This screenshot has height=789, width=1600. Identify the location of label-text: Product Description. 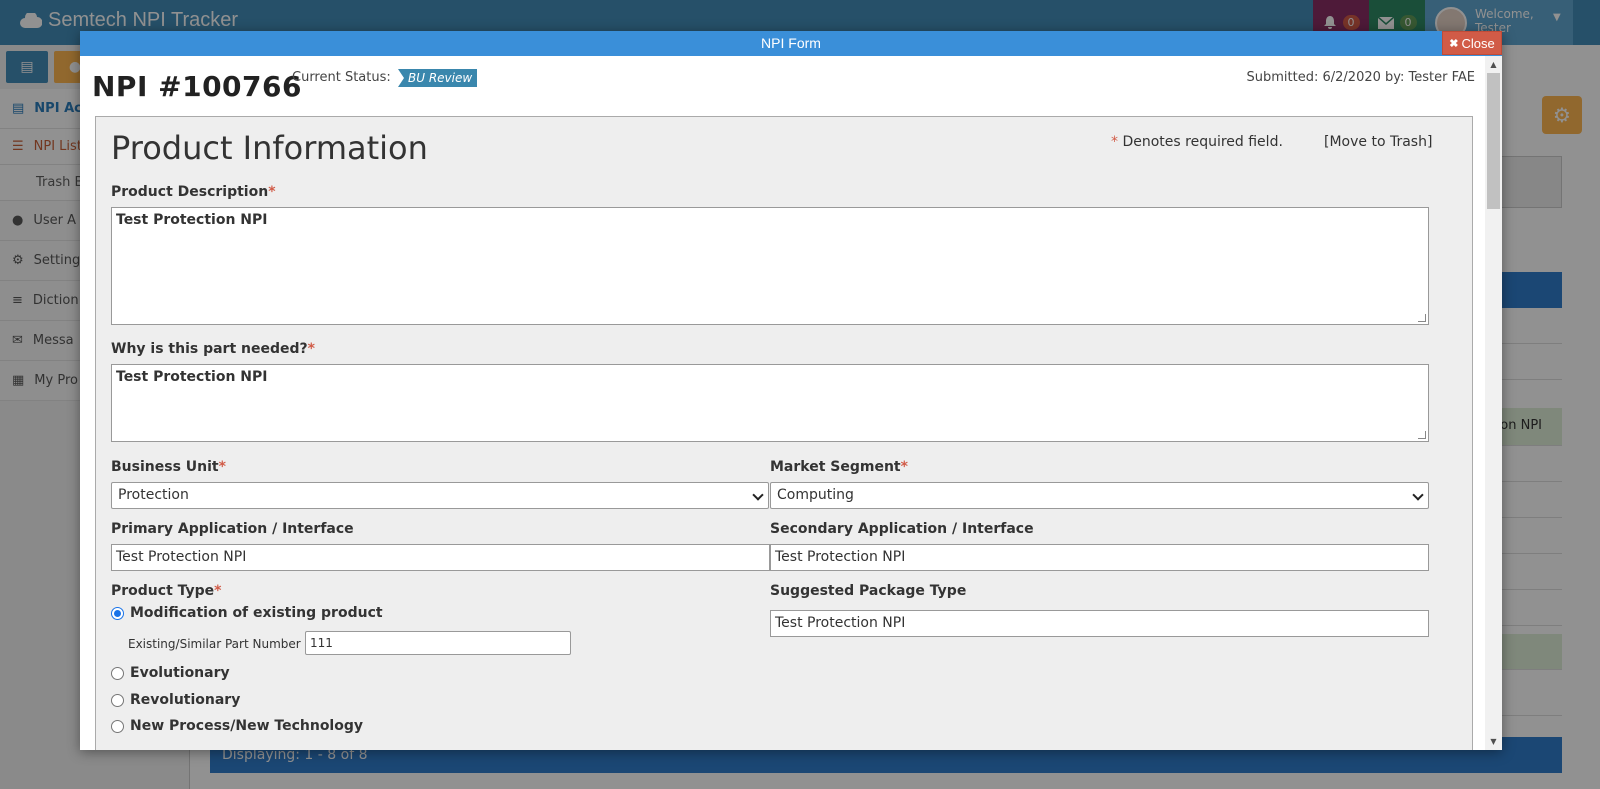
(190, 192).